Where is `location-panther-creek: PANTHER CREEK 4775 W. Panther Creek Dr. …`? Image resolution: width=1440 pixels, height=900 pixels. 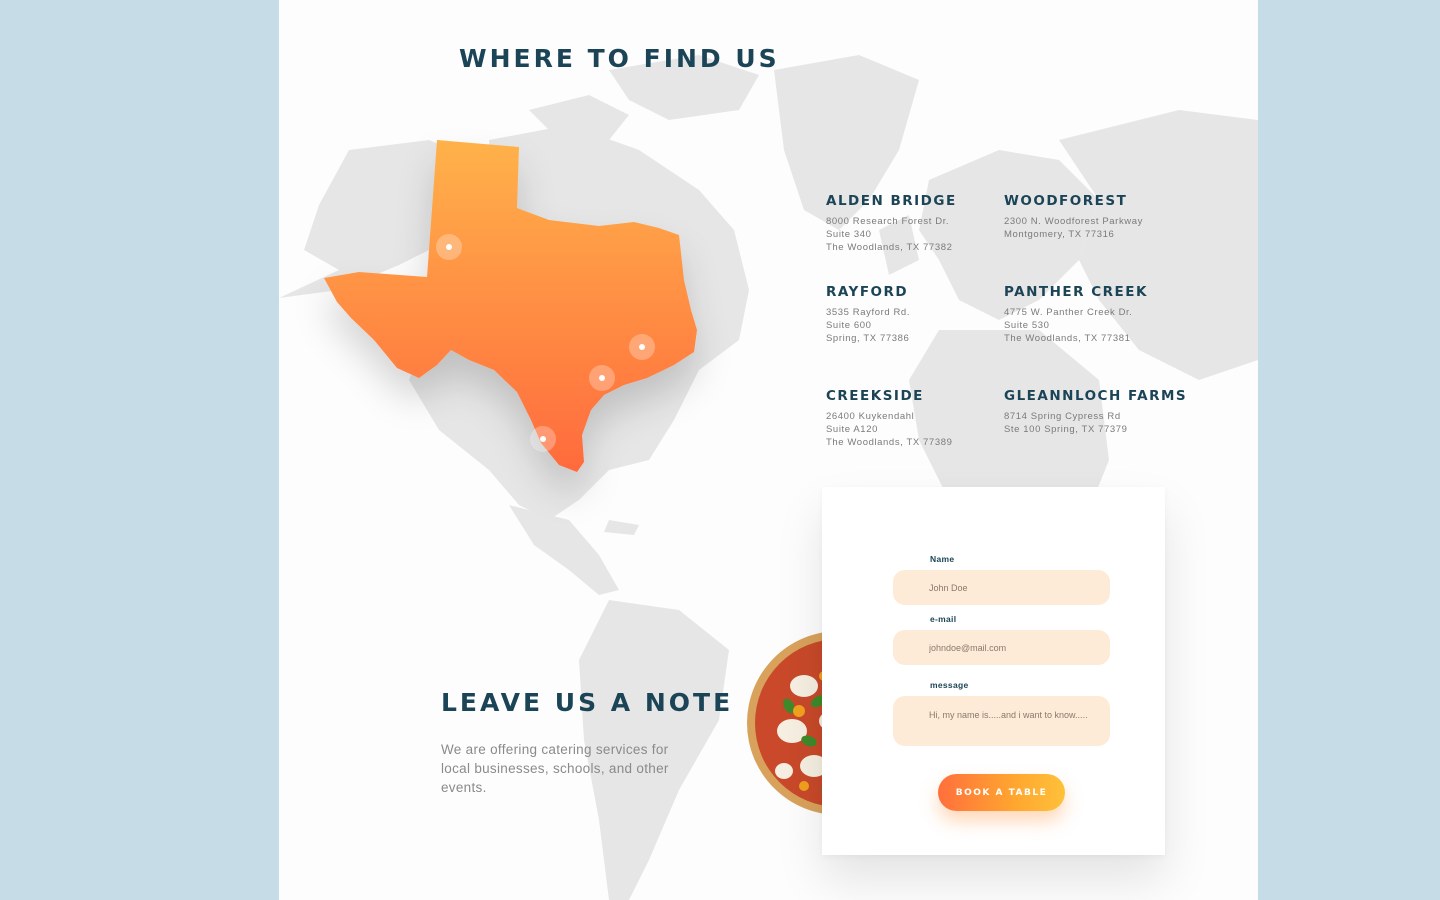
location-panther-creek: PANTHER CREEK 4775 W. Panther Creek Dr. … is located at coordinates (1076, 314).